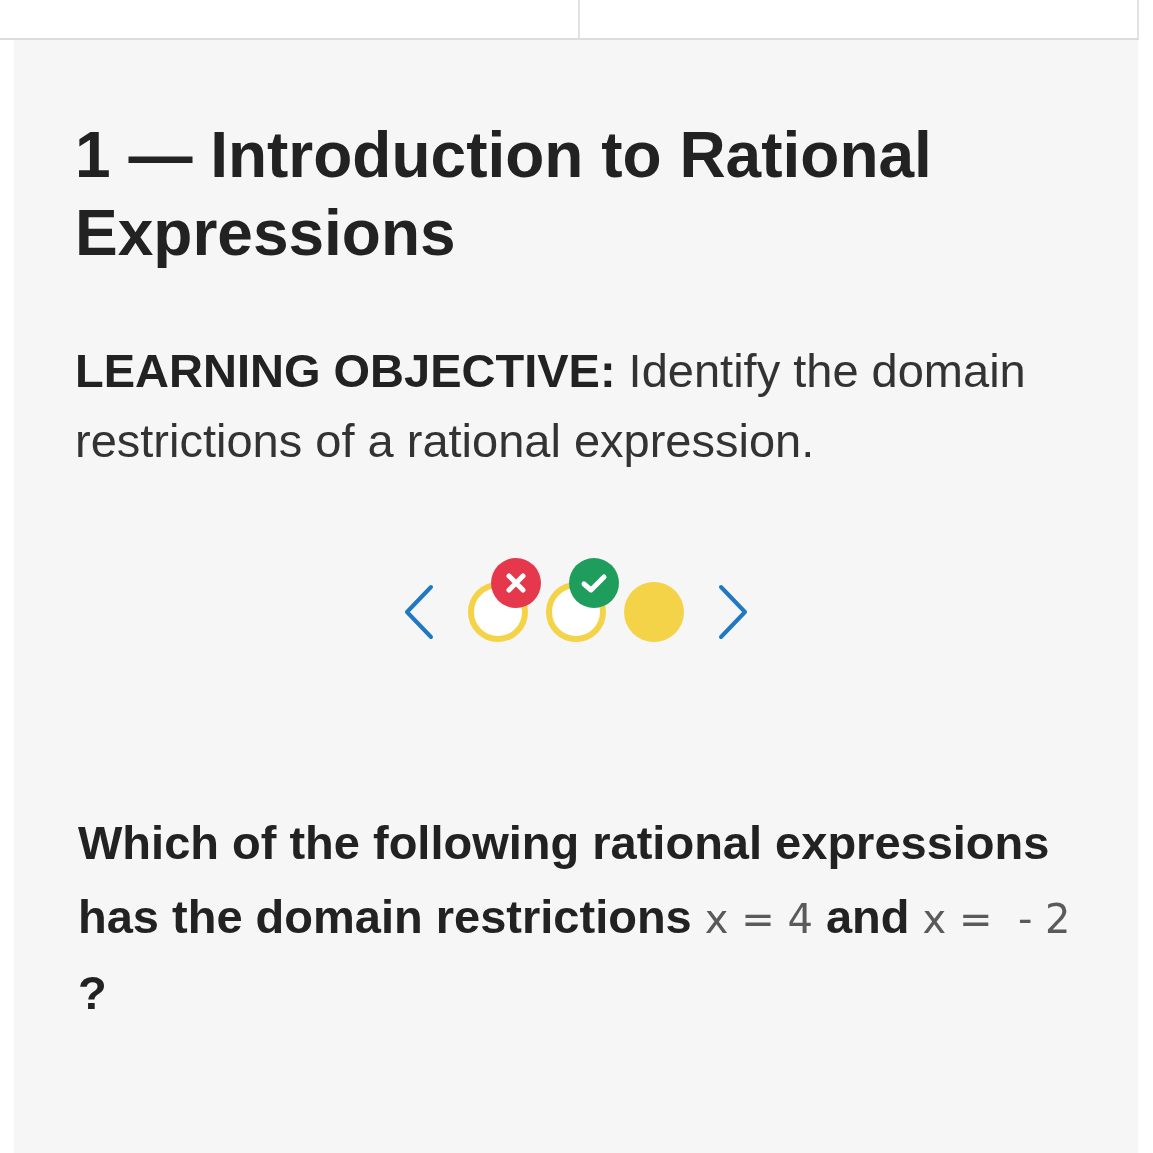 The width and height of the screenshot is (1153, 1153). What do you see at coordinates (593, 583) in the screenshot?
I see `check-badge-icon` at bounding box center [593, 583].